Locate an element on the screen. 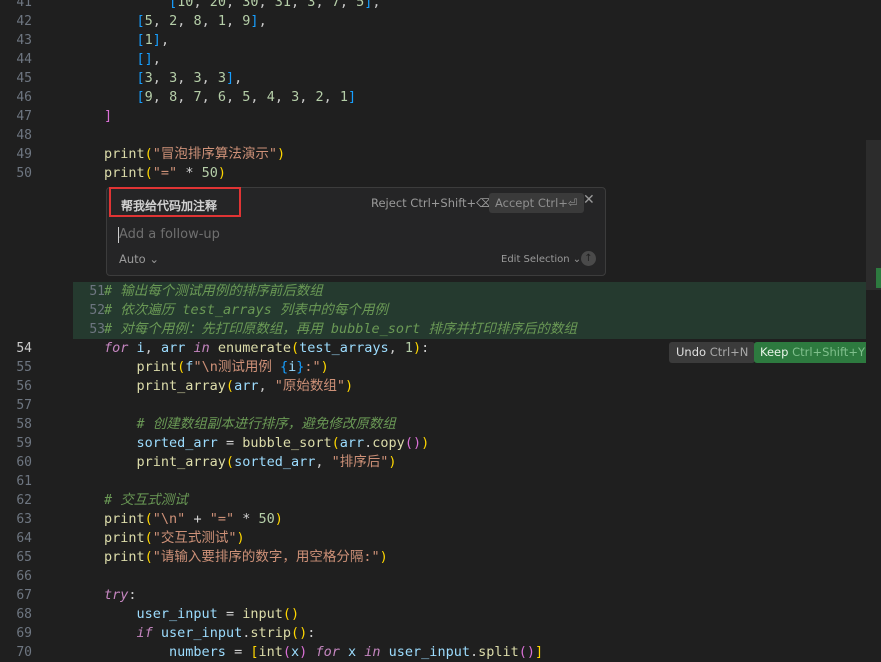 Image resolution: width=881 pixels, height=662 pixels. line-number: 44 is located at coordinates (24, 59).